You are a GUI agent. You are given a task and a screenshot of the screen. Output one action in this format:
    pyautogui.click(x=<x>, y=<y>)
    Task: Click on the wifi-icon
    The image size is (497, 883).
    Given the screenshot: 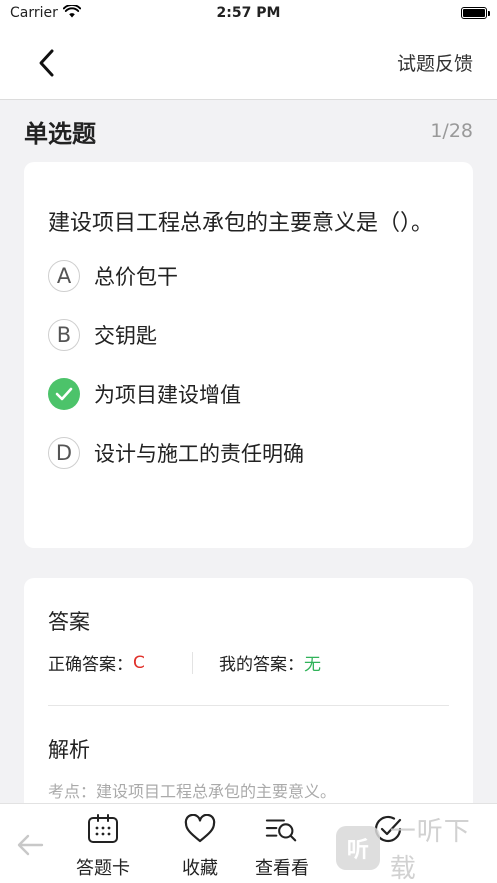 What is the action you would take?
    pyautogui.click(x=72, y=12)
    